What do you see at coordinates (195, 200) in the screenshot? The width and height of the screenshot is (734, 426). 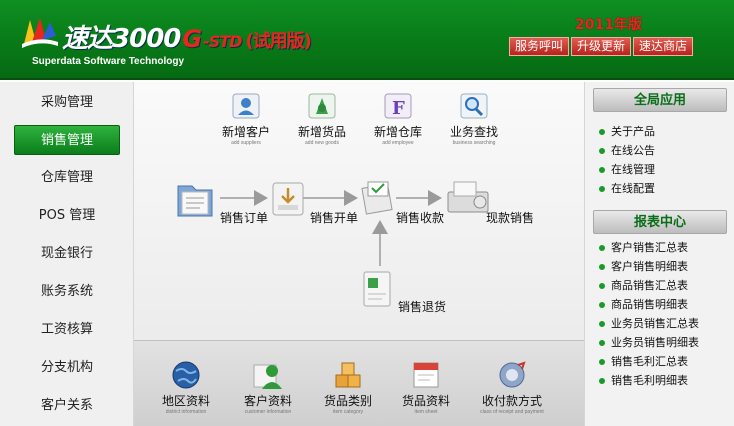 I see `sales-order-icon` at bounding box center [195, 200].